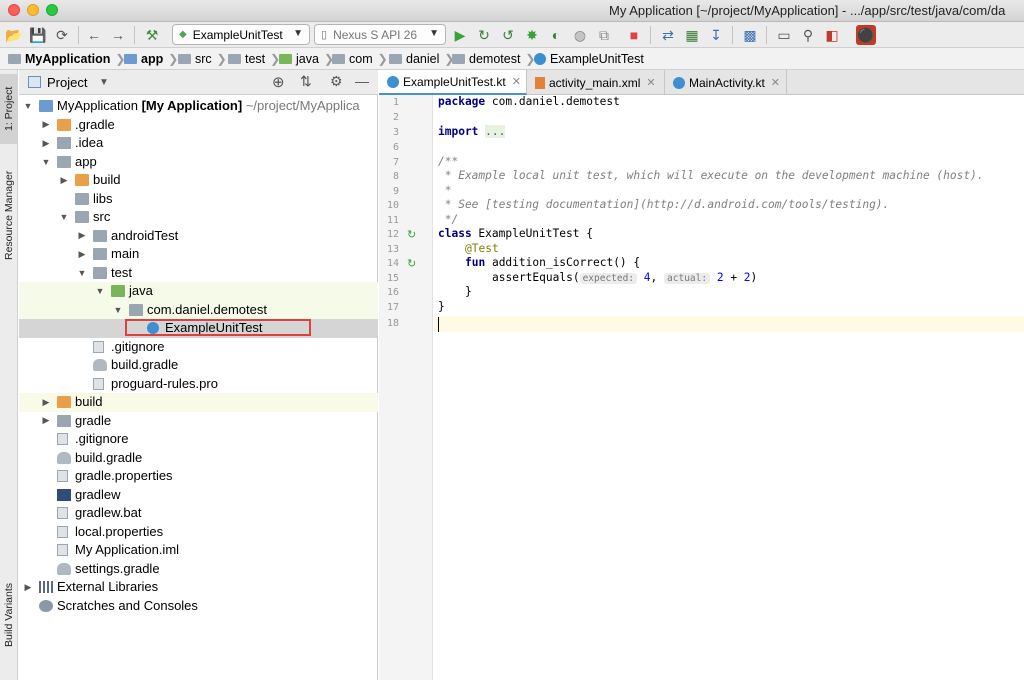 This screenshot has width=1024, height=680. Describe the element at coordinates (198, 309) in the screenshot. I see `tree-item: ▼ com.daniel.demotest` at that location.